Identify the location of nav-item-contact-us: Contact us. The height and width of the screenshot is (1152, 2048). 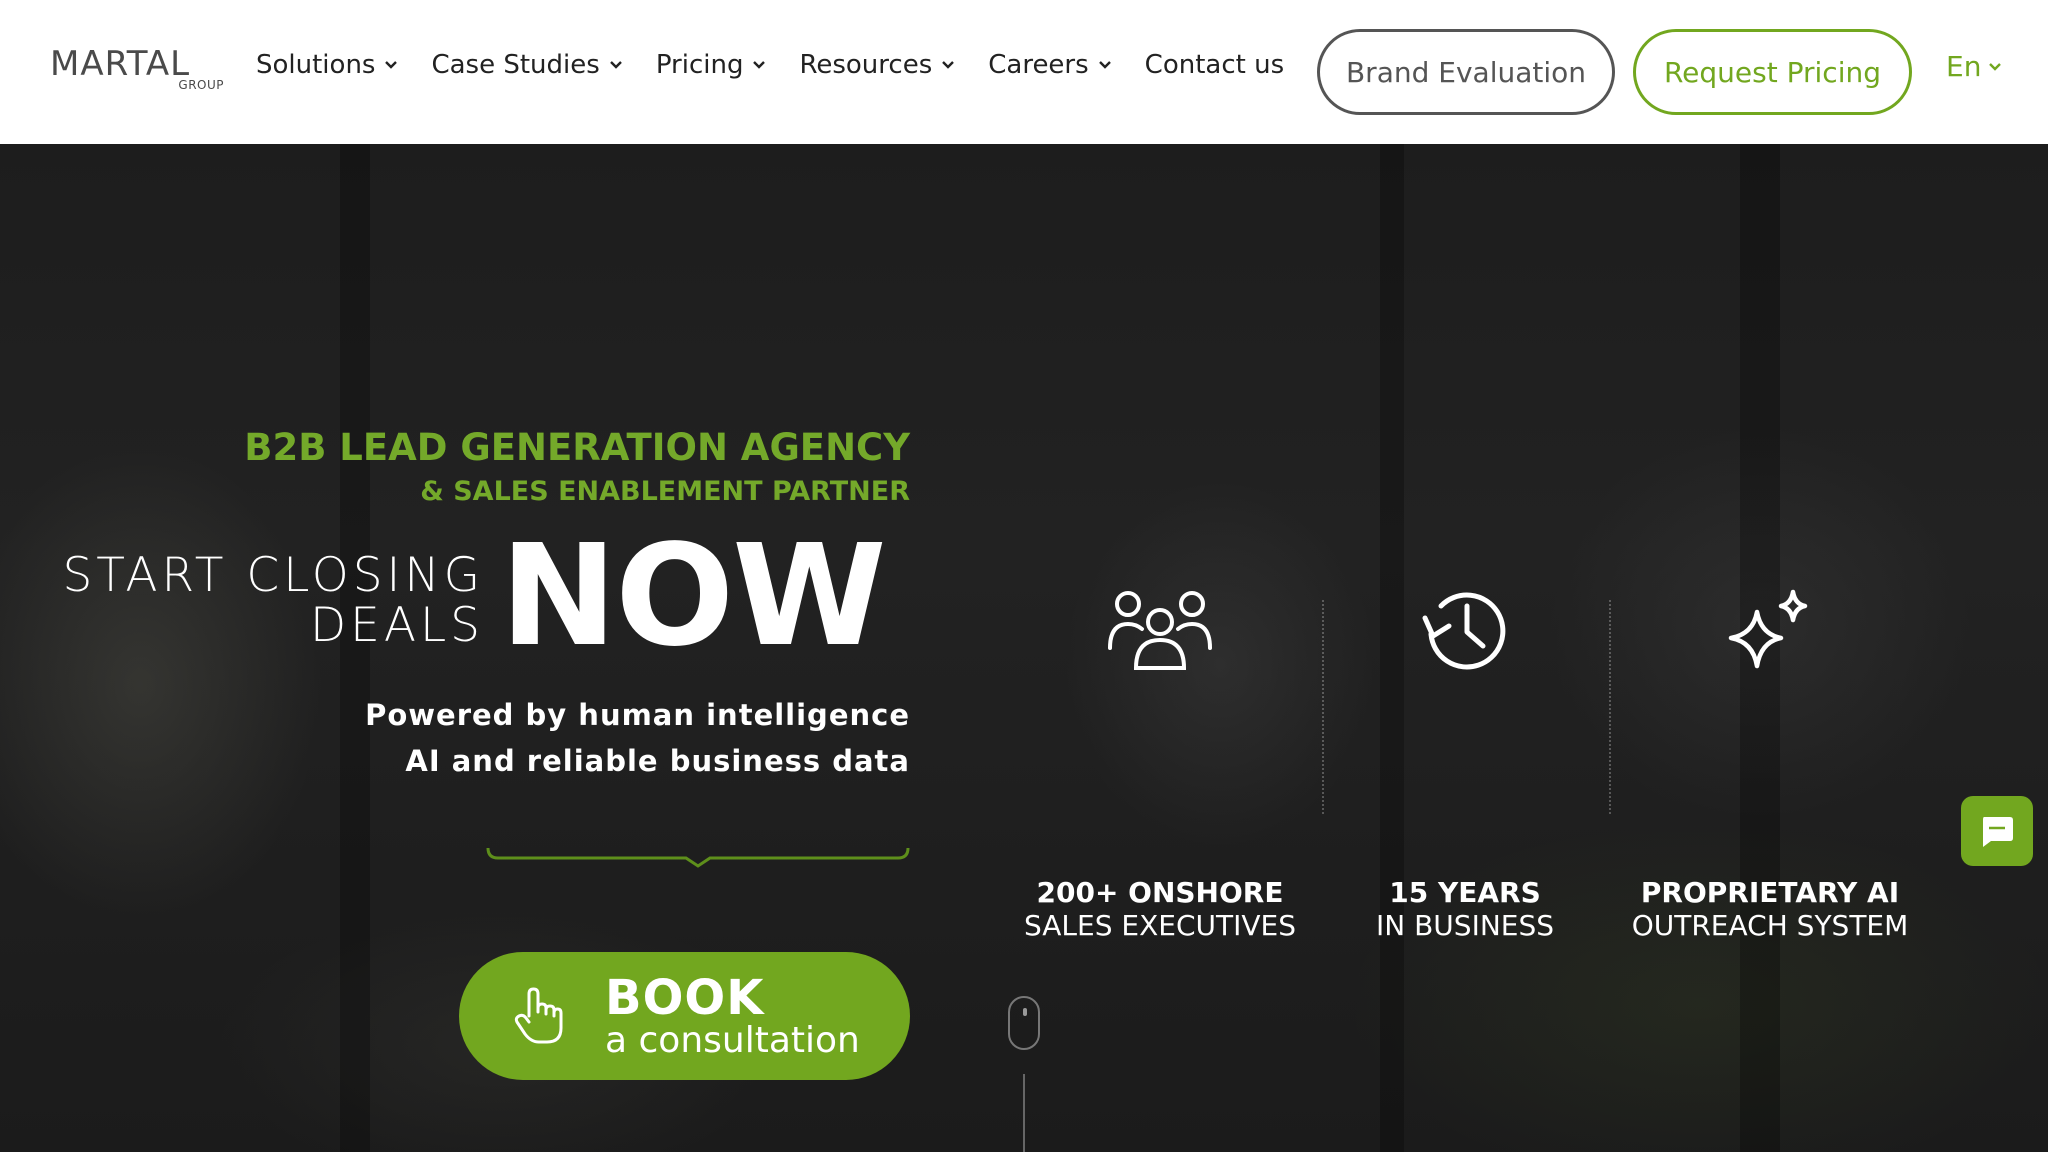
(1214, 65).